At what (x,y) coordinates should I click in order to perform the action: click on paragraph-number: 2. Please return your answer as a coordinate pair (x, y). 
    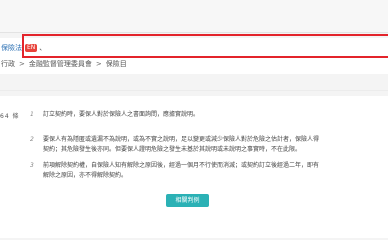
    Looking at the image, I should click on (32, 139).